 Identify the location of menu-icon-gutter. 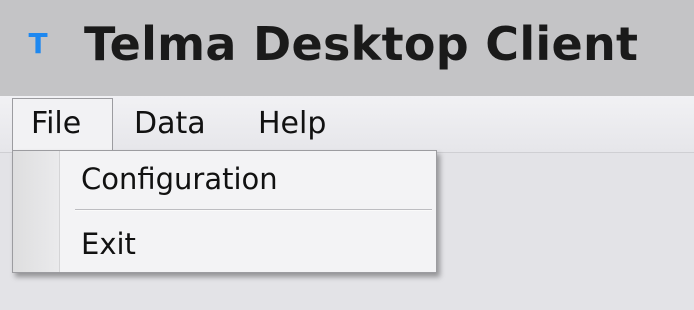
(36, 211).